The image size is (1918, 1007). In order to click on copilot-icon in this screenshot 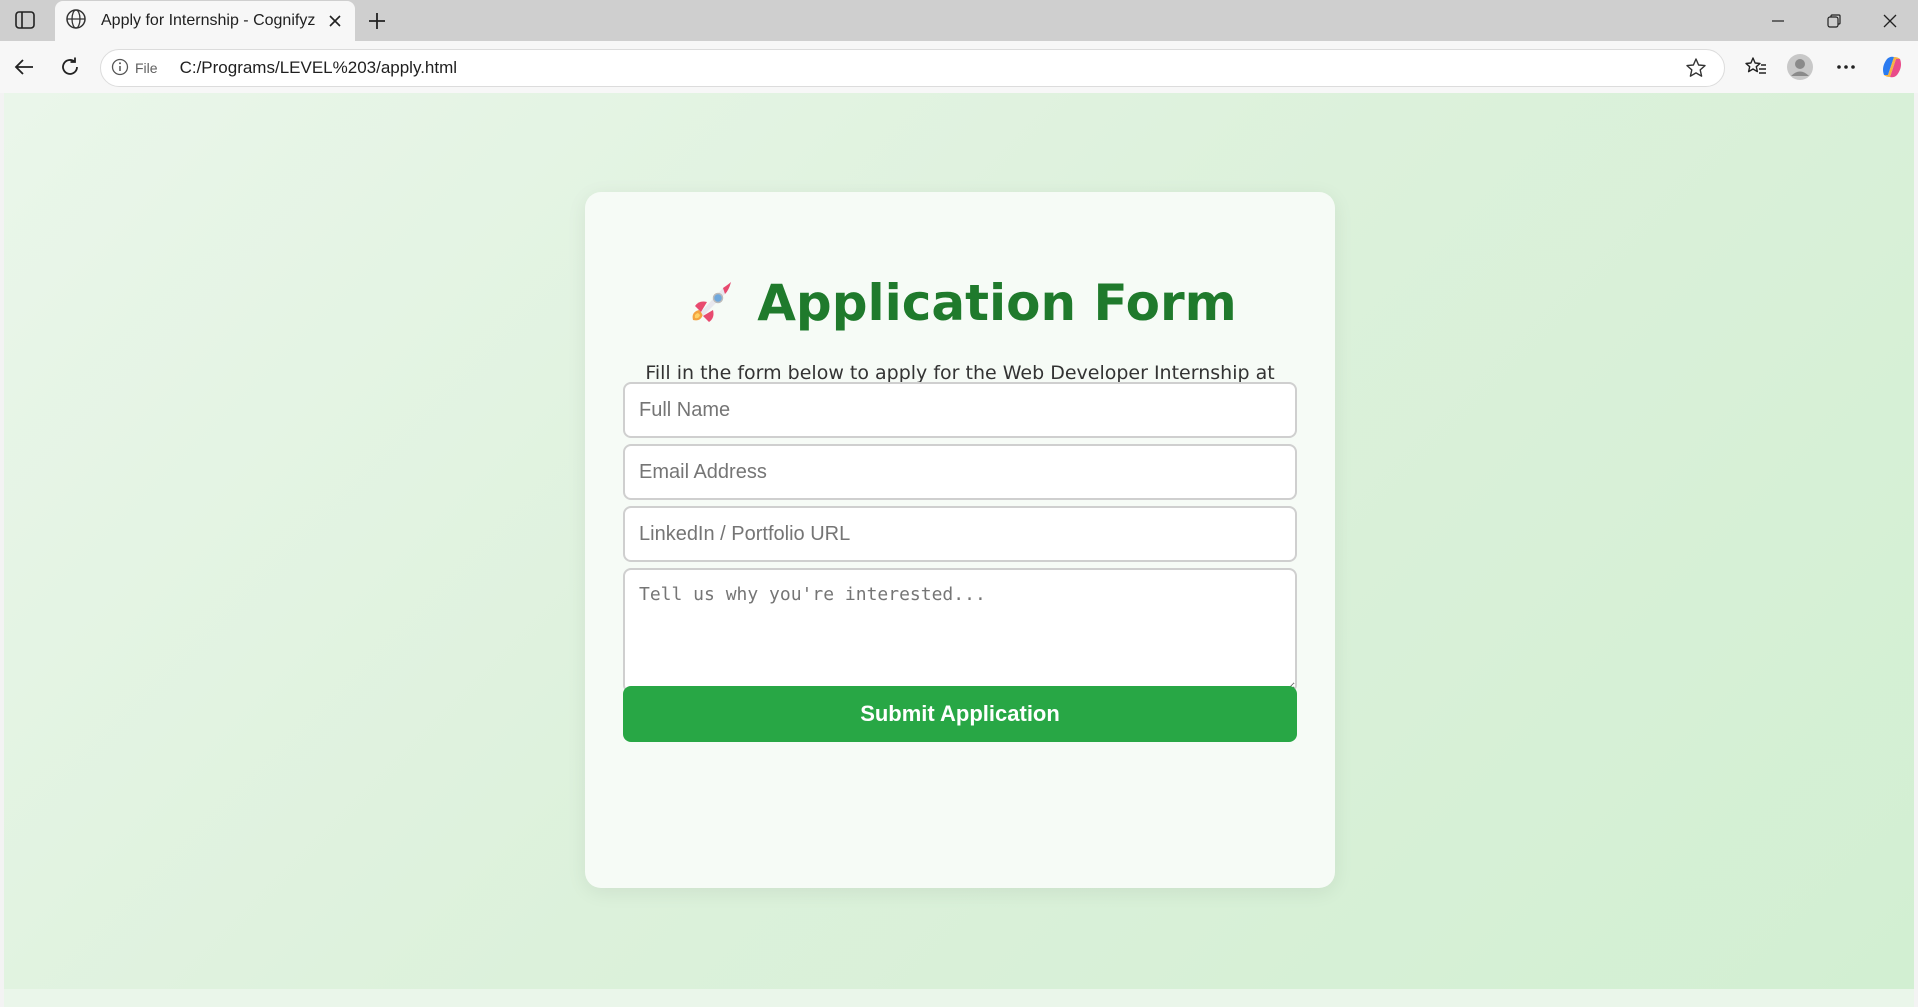, I will do `click(1892, 67)`.